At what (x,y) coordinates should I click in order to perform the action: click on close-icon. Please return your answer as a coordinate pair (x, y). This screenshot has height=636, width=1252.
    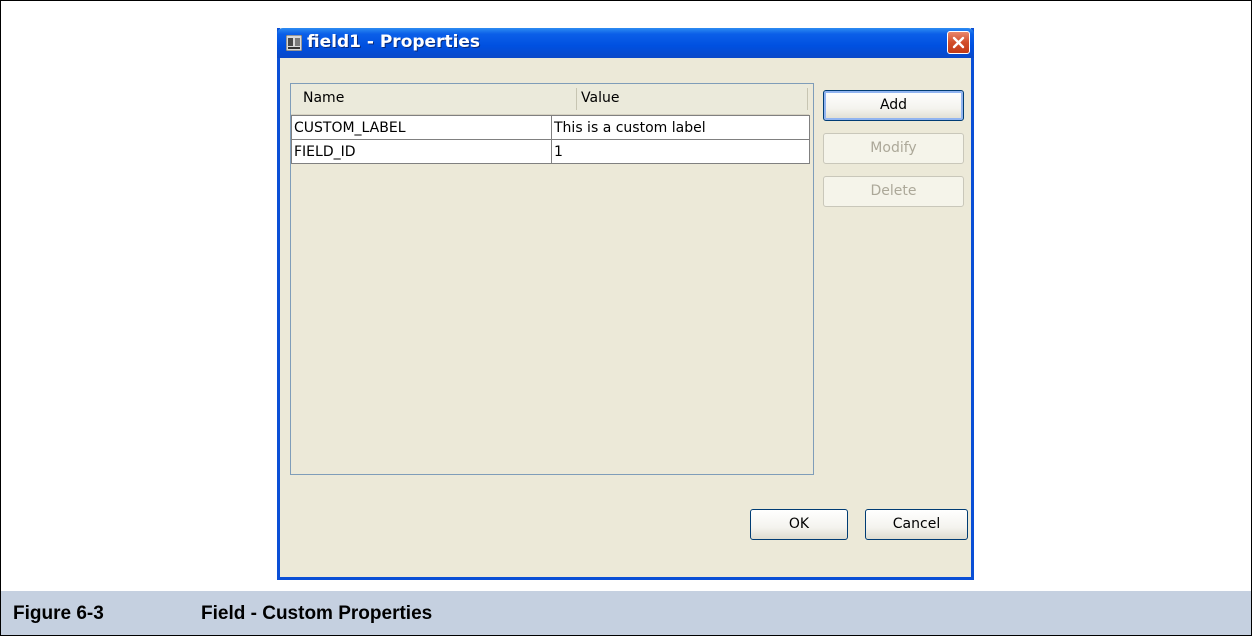
    Looking at the image, I should click on (958, 42).